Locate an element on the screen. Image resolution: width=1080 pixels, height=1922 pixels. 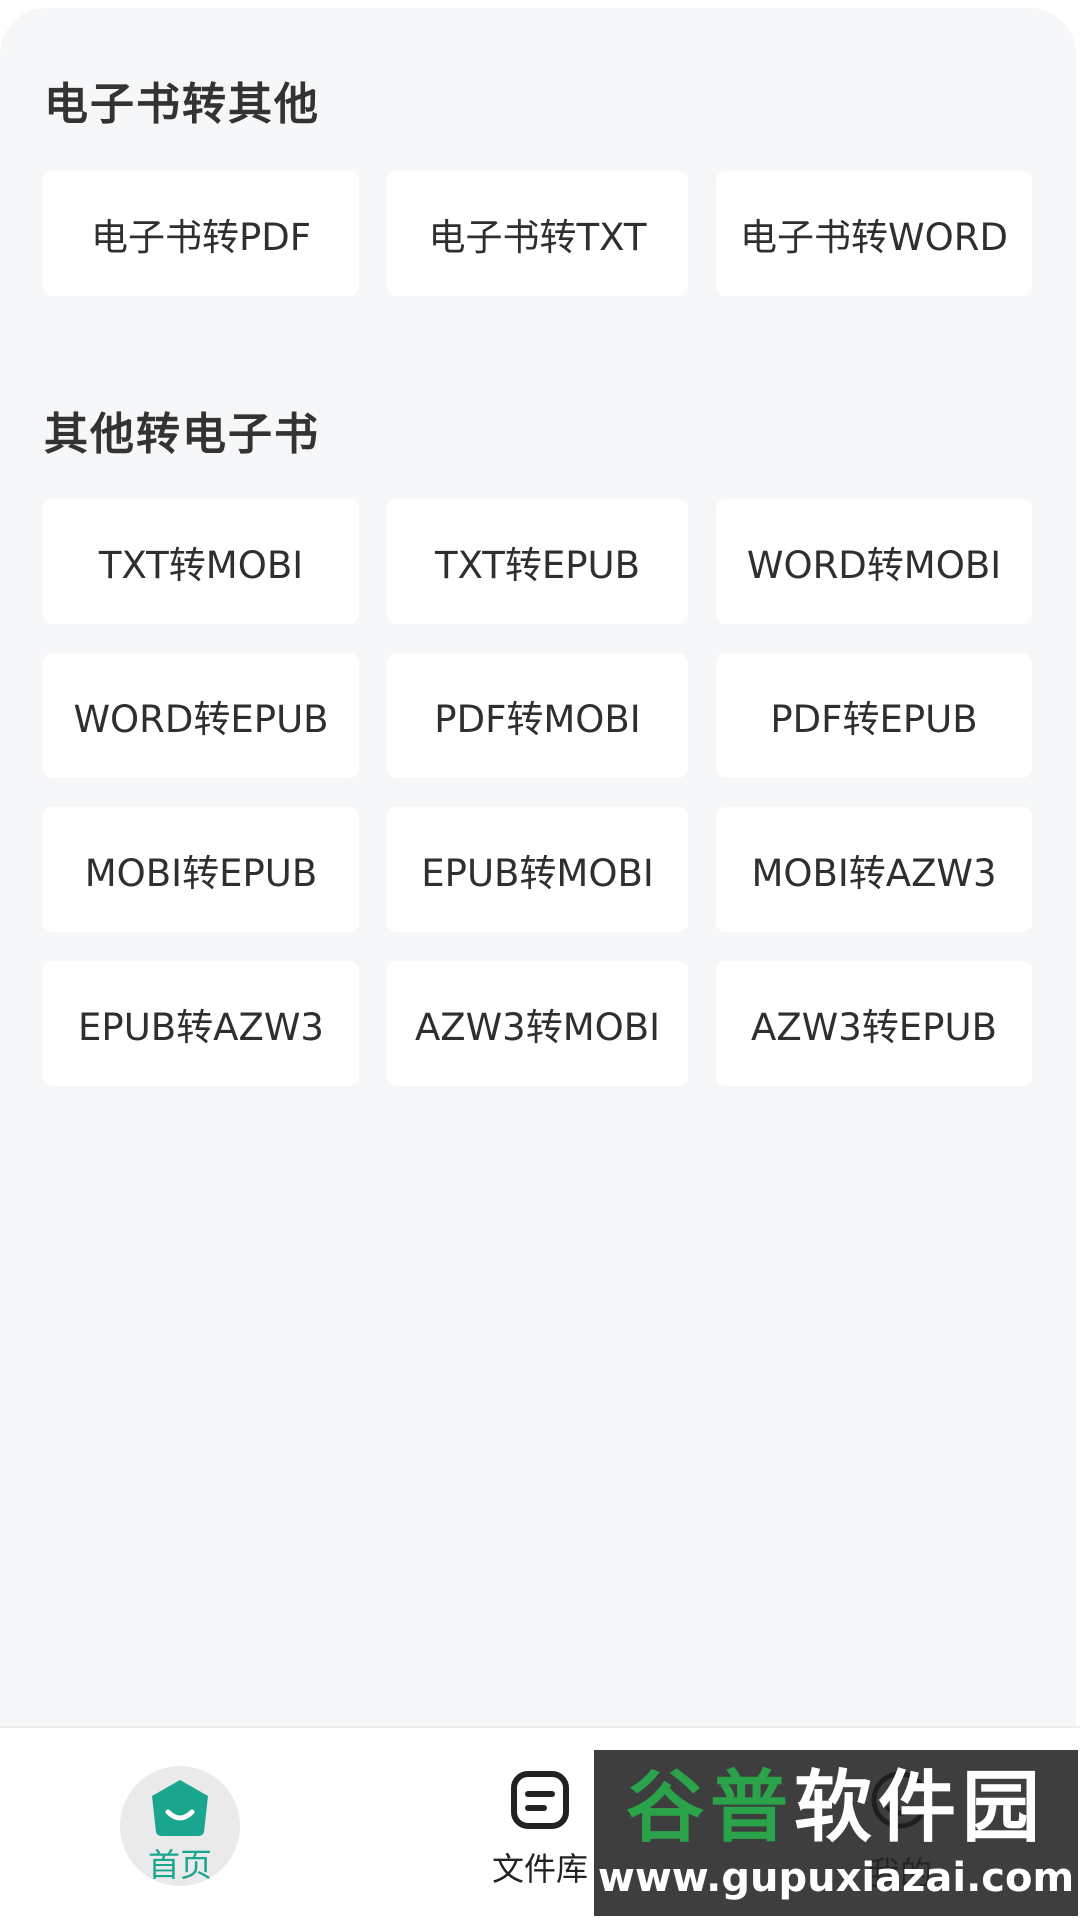
watermark-url: www.gupuxiazai.com is located at coordinates (836, 1878).